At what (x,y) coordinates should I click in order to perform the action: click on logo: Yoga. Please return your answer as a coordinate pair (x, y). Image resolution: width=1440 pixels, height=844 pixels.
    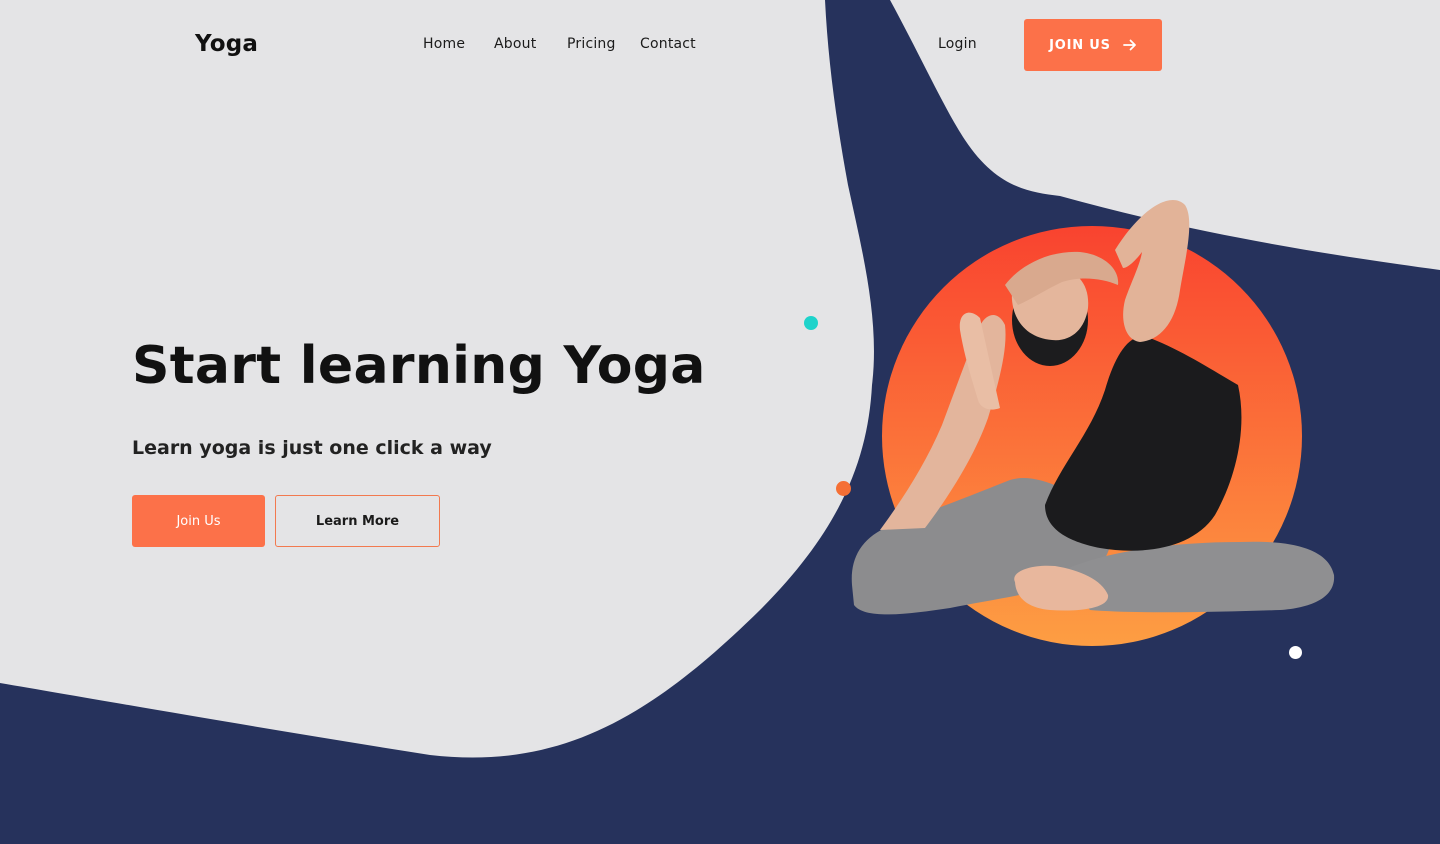
    Looking at the image, I should click on (226, 44).